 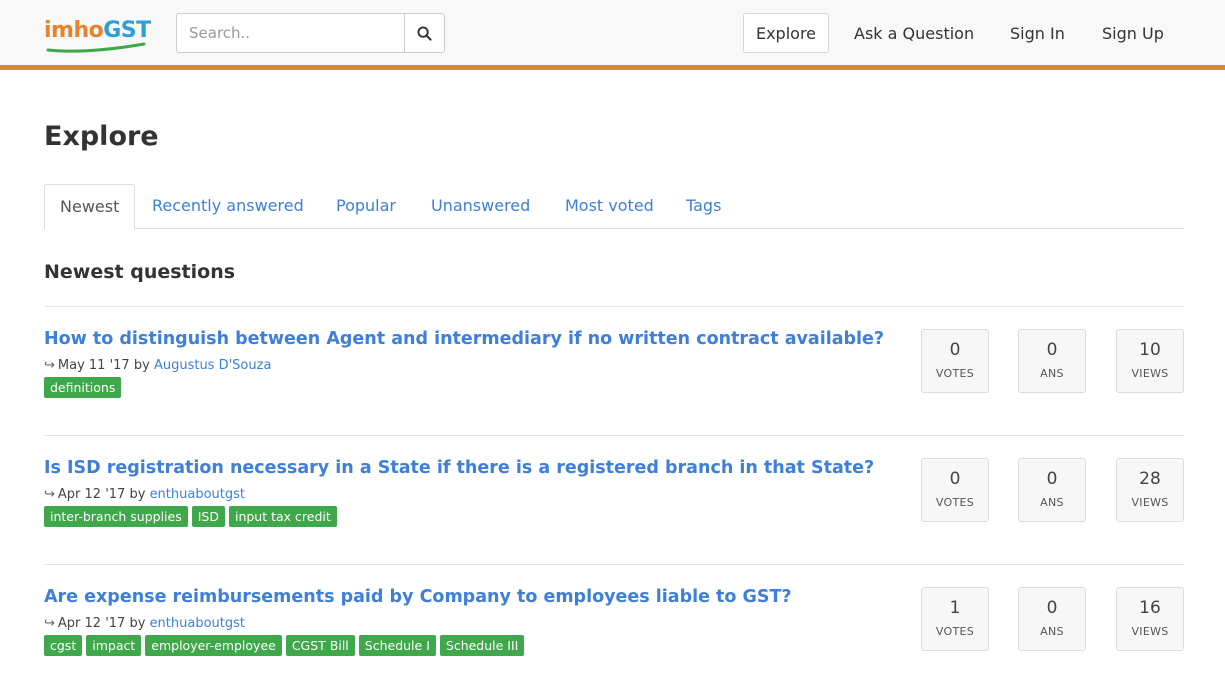 I want to click on search-icon, so click(x=424, y=33).